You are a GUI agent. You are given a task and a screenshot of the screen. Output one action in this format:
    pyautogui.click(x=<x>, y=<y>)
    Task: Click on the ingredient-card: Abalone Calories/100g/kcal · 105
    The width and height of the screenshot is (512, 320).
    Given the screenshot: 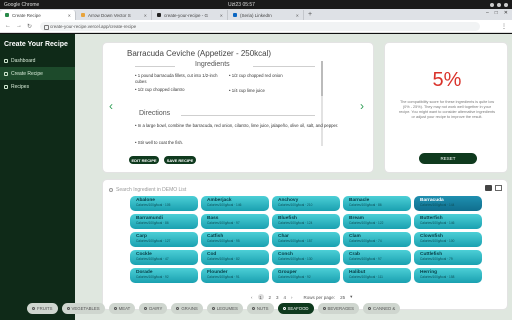 What is the action you would take?
    pyautogui.click(x=164, y=203)
    